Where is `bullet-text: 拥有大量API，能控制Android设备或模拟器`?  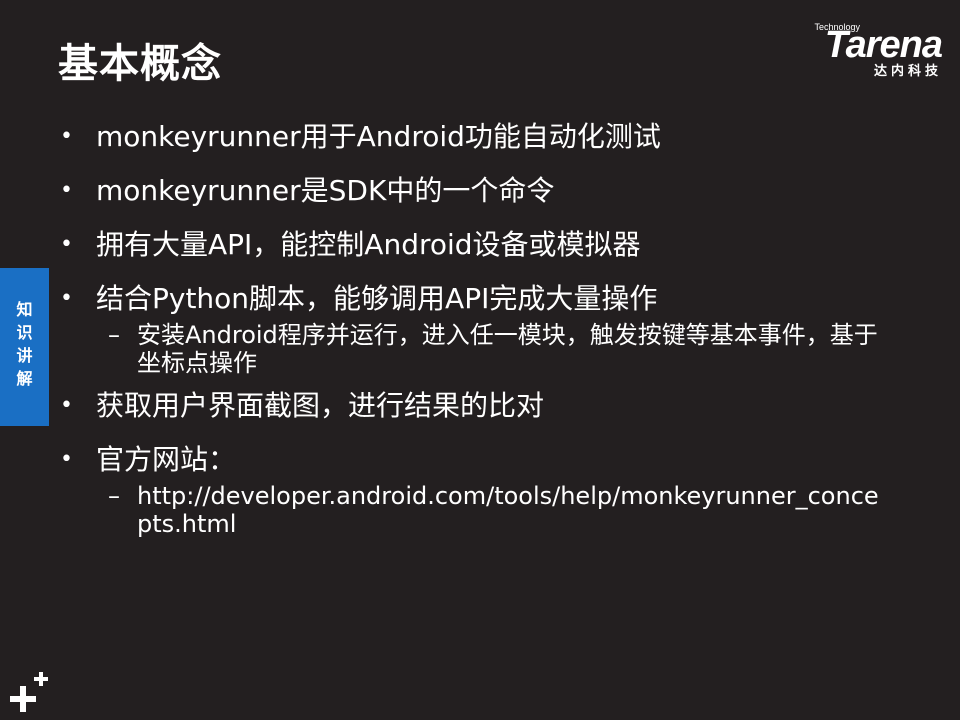 bullet-text: 拥有大量API，能控制Android设备或模拟器 is located at coordinates (368, 244).